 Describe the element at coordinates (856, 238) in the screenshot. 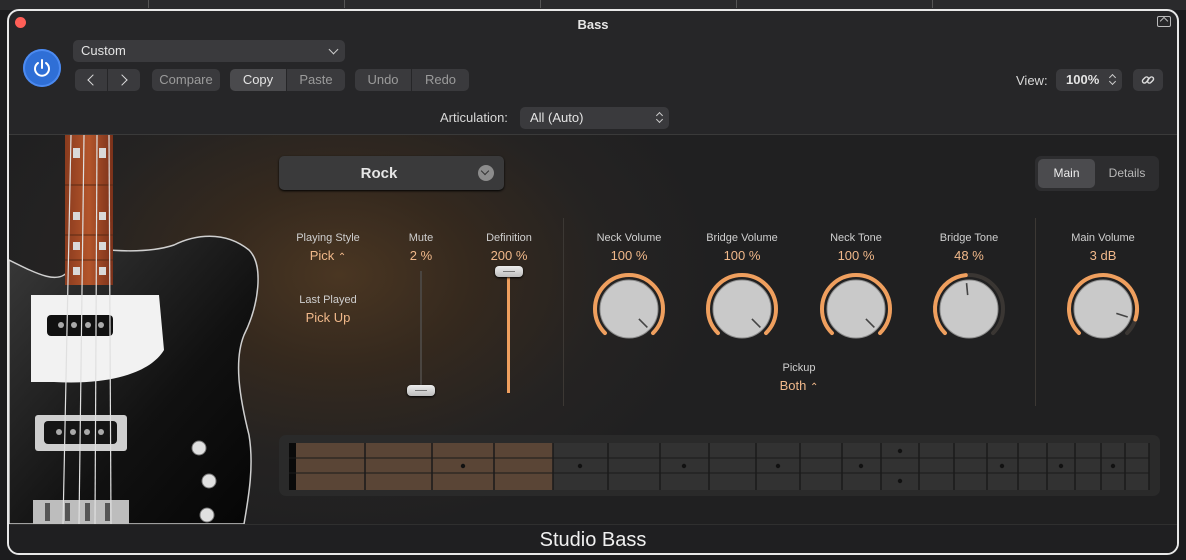

I see `neck-tone-label: Neck Tone` at that location.